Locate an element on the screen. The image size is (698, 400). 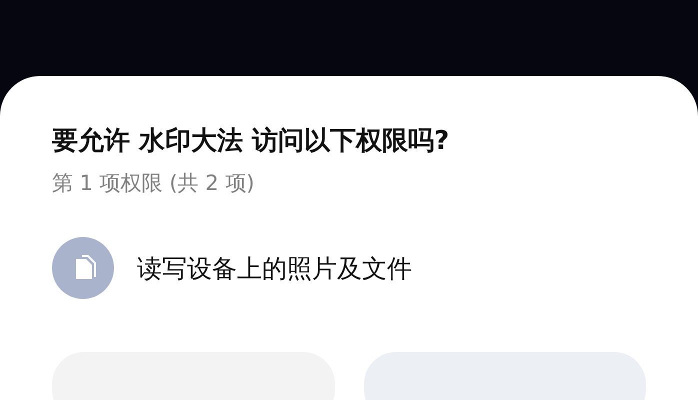
file-icon is located at coordinates (83, 268).